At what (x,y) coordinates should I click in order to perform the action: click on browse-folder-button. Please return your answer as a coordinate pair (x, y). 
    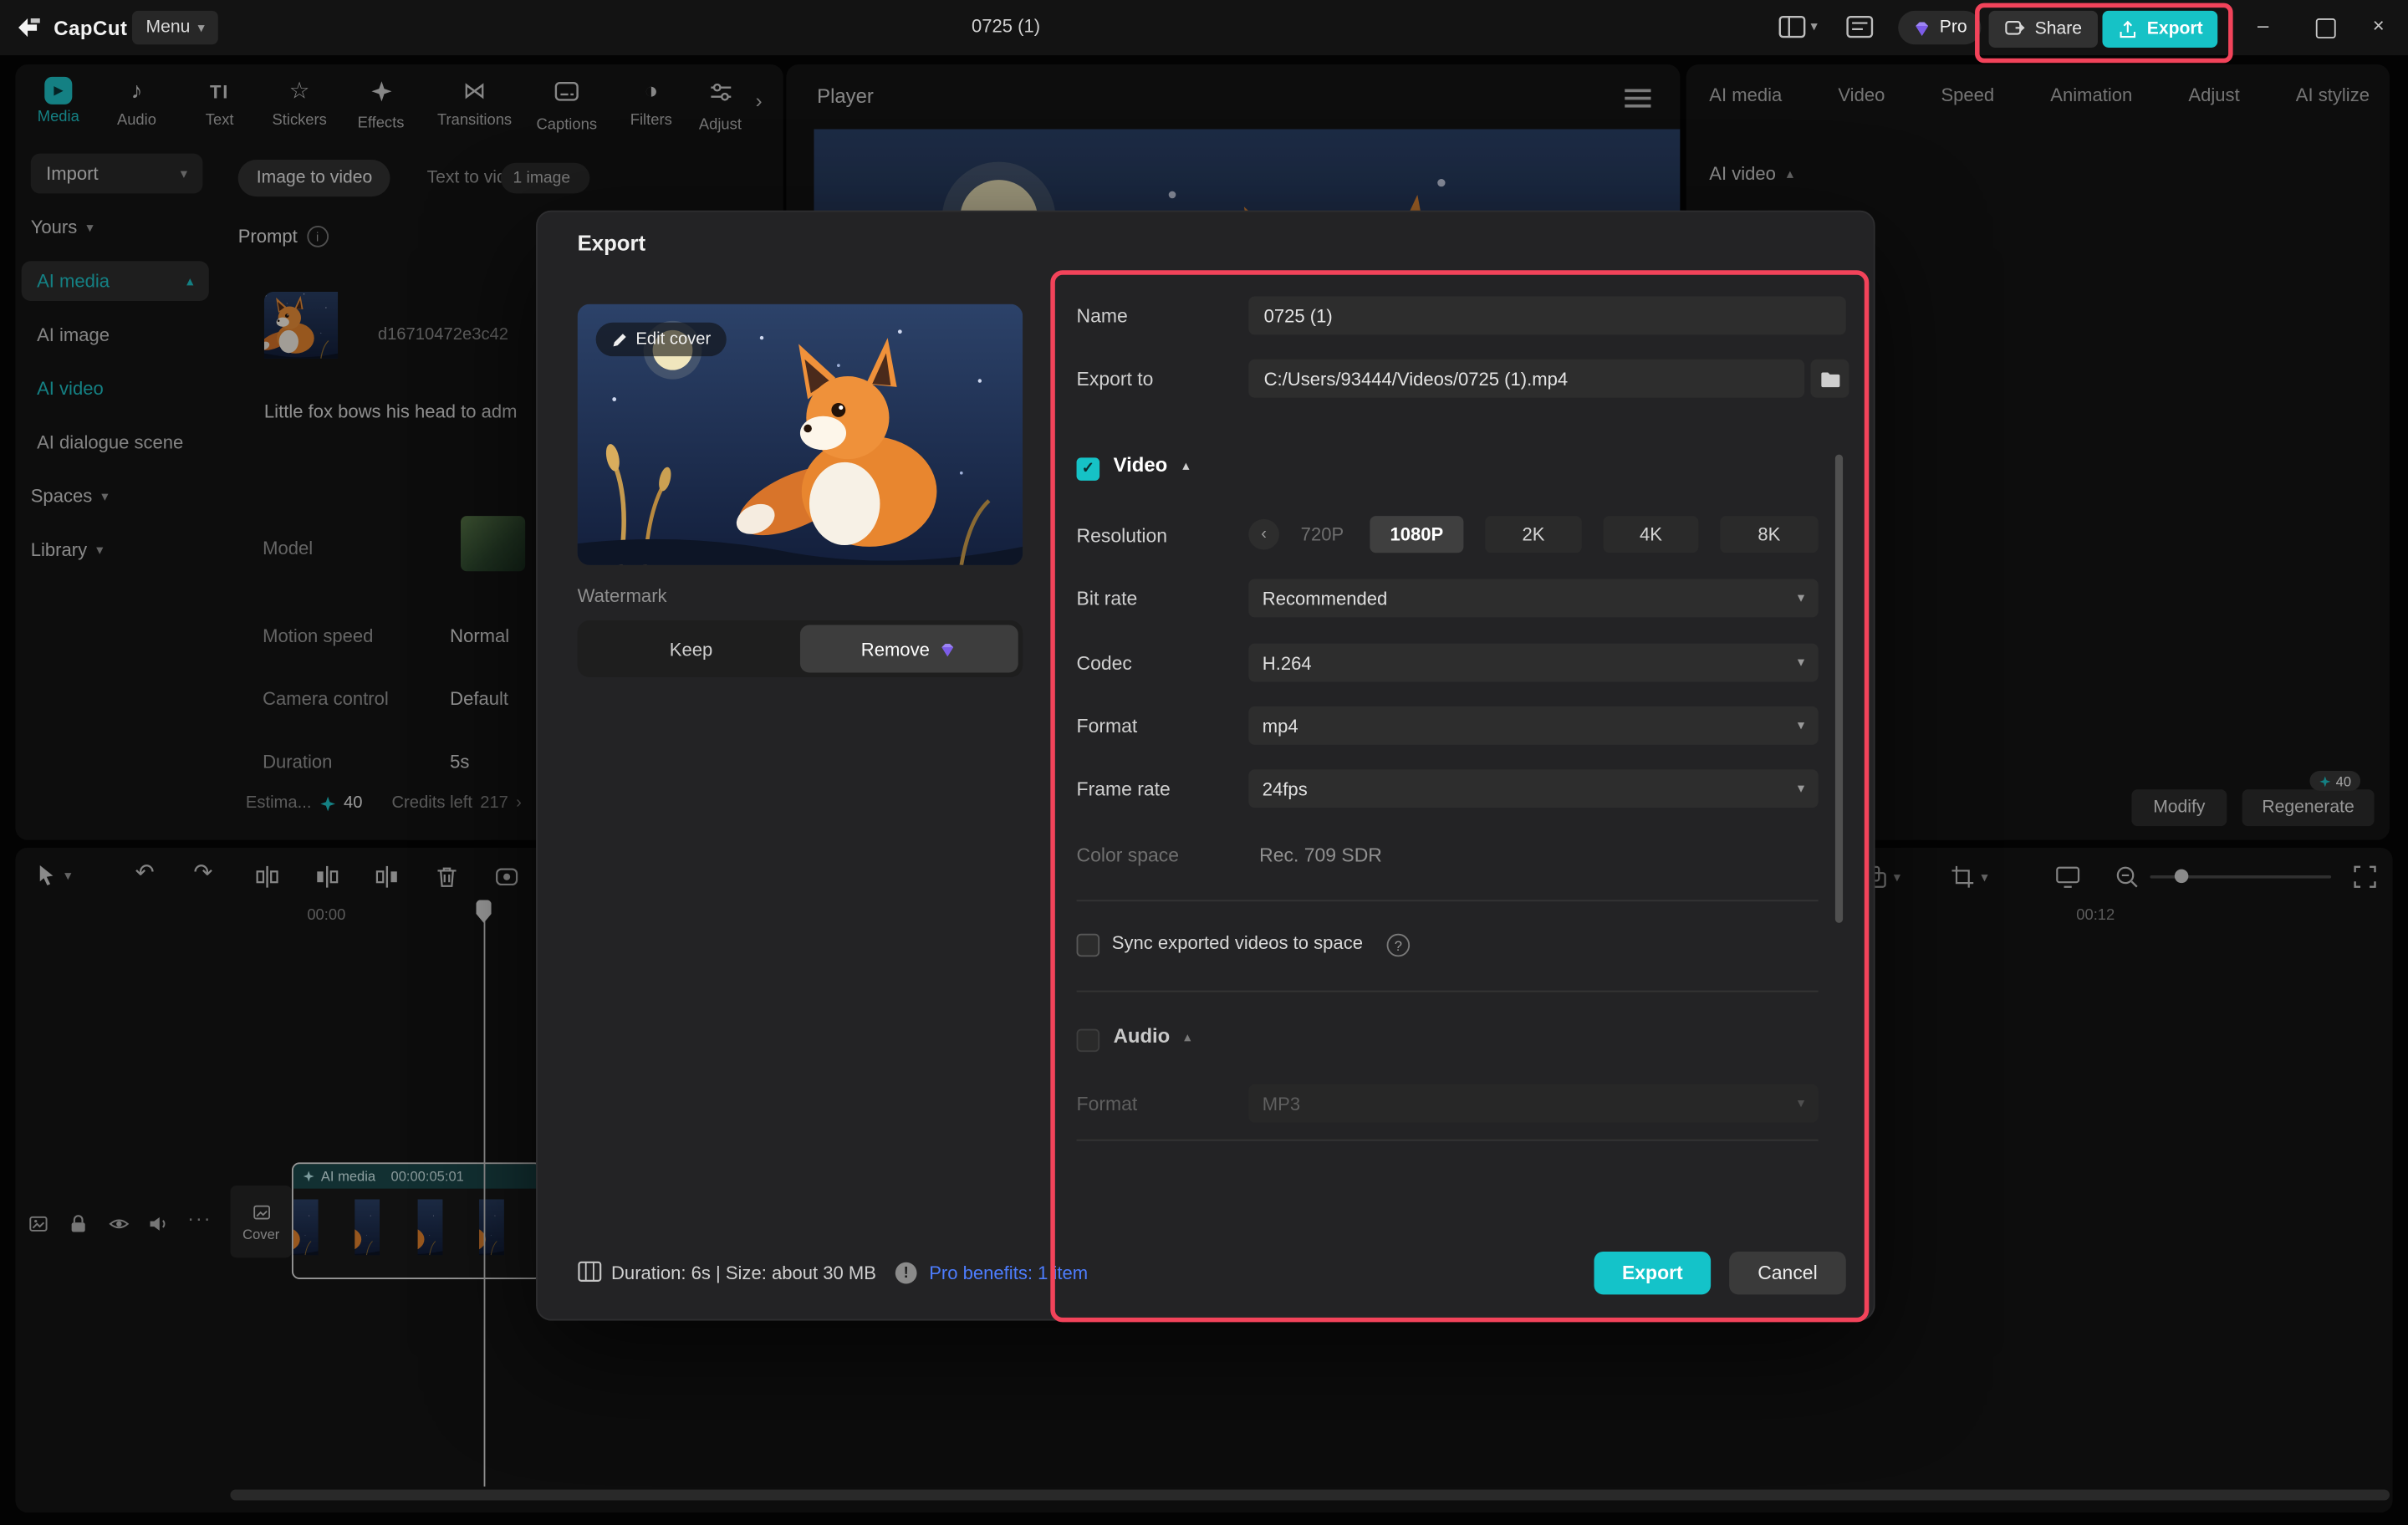
    Looking at the image, I should click on (1829, 378).